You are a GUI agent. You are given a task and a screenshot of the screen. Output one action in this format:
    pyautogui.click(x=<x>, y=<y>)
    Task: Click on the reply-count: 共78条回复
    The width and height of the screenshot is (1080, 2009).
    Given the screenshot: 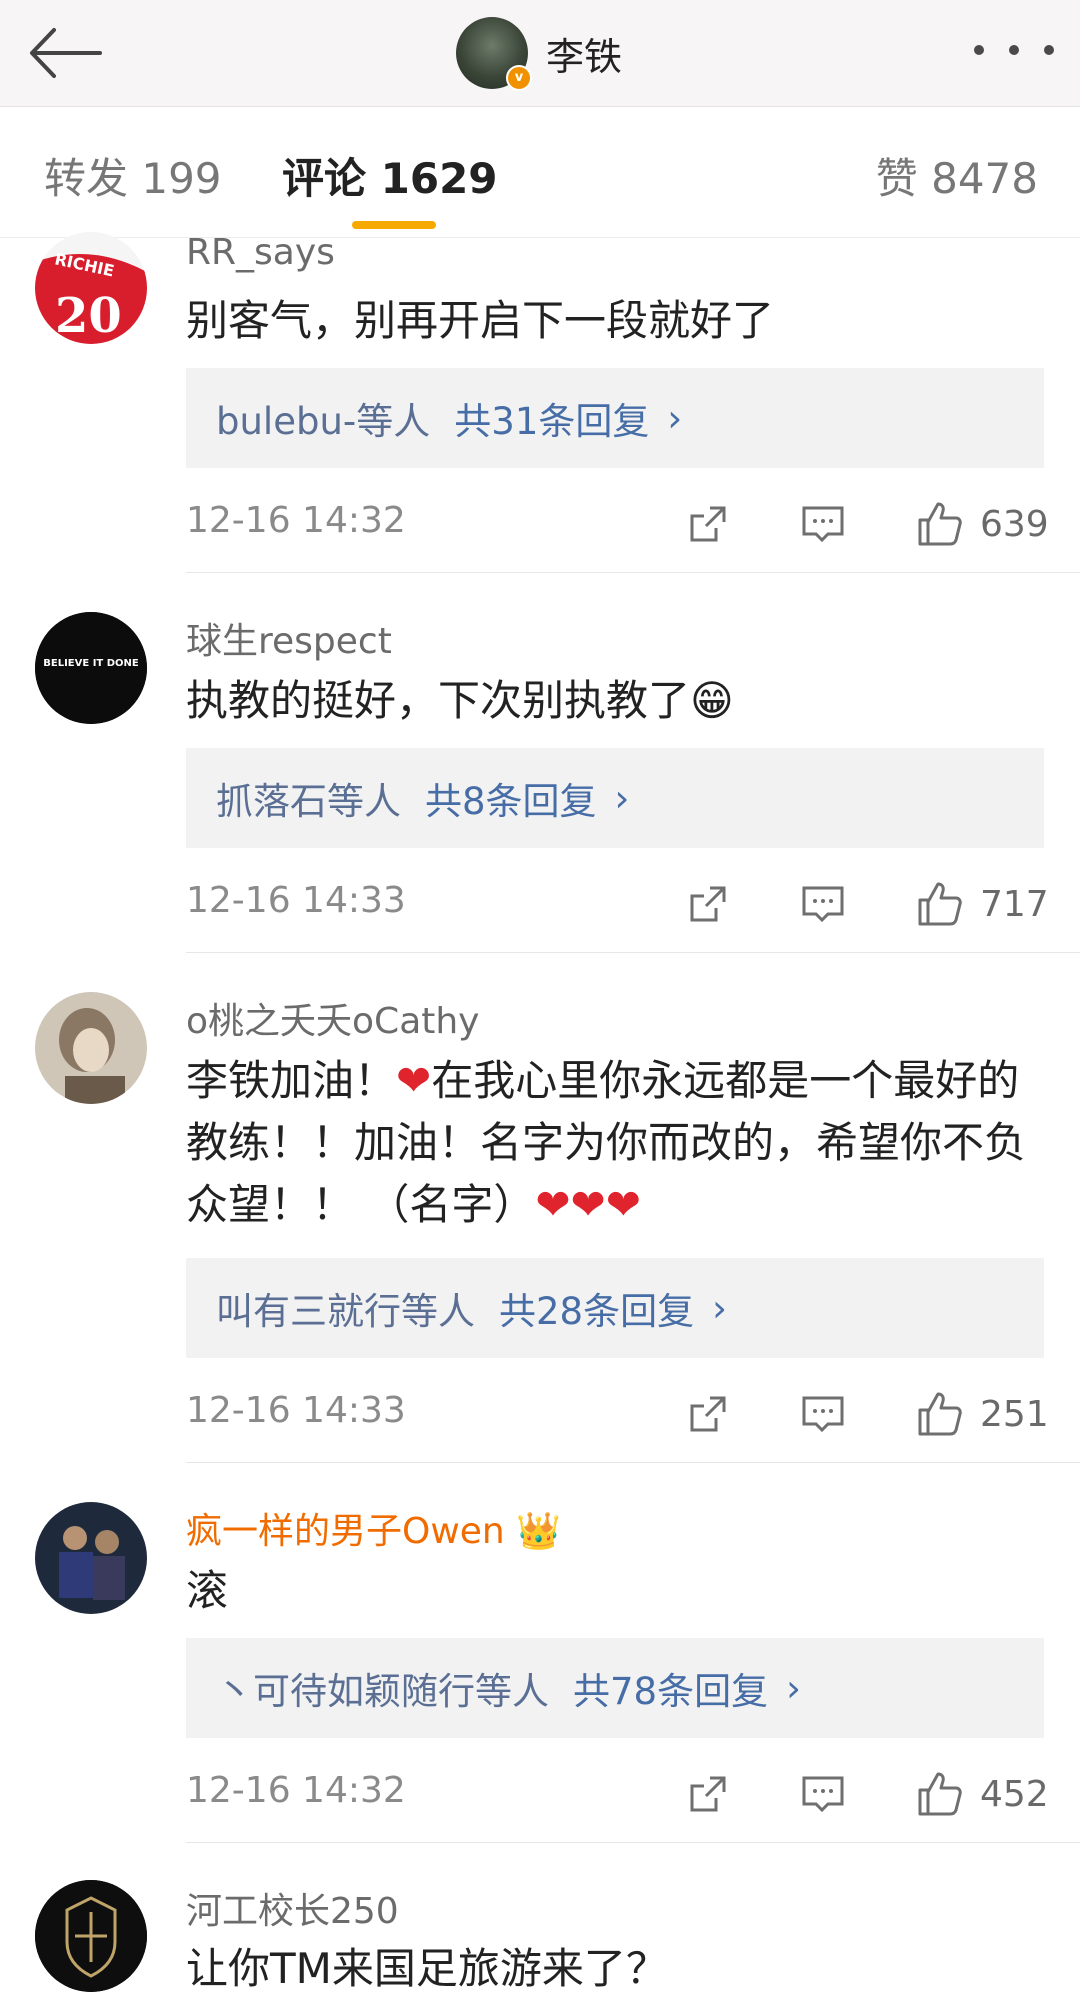 What is the action you would take?
    pyautogui.click(x=671, y=1691)
    